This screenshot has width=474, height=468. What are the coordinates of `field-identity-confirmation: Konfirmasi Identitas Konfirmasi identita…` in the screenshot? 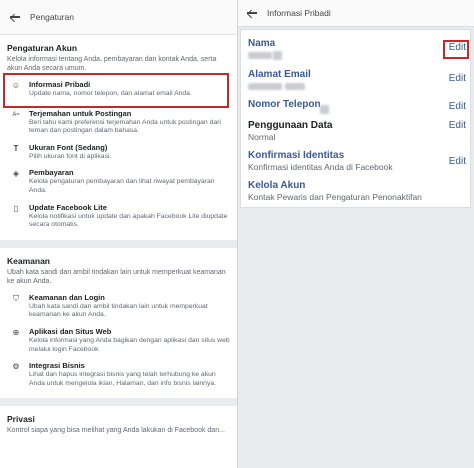 It's located at (359, 161).